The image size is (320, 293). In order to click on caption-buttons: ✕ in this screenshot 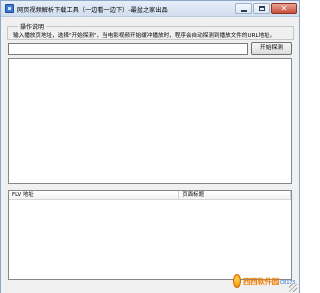, I will do `click(266, 8)`.